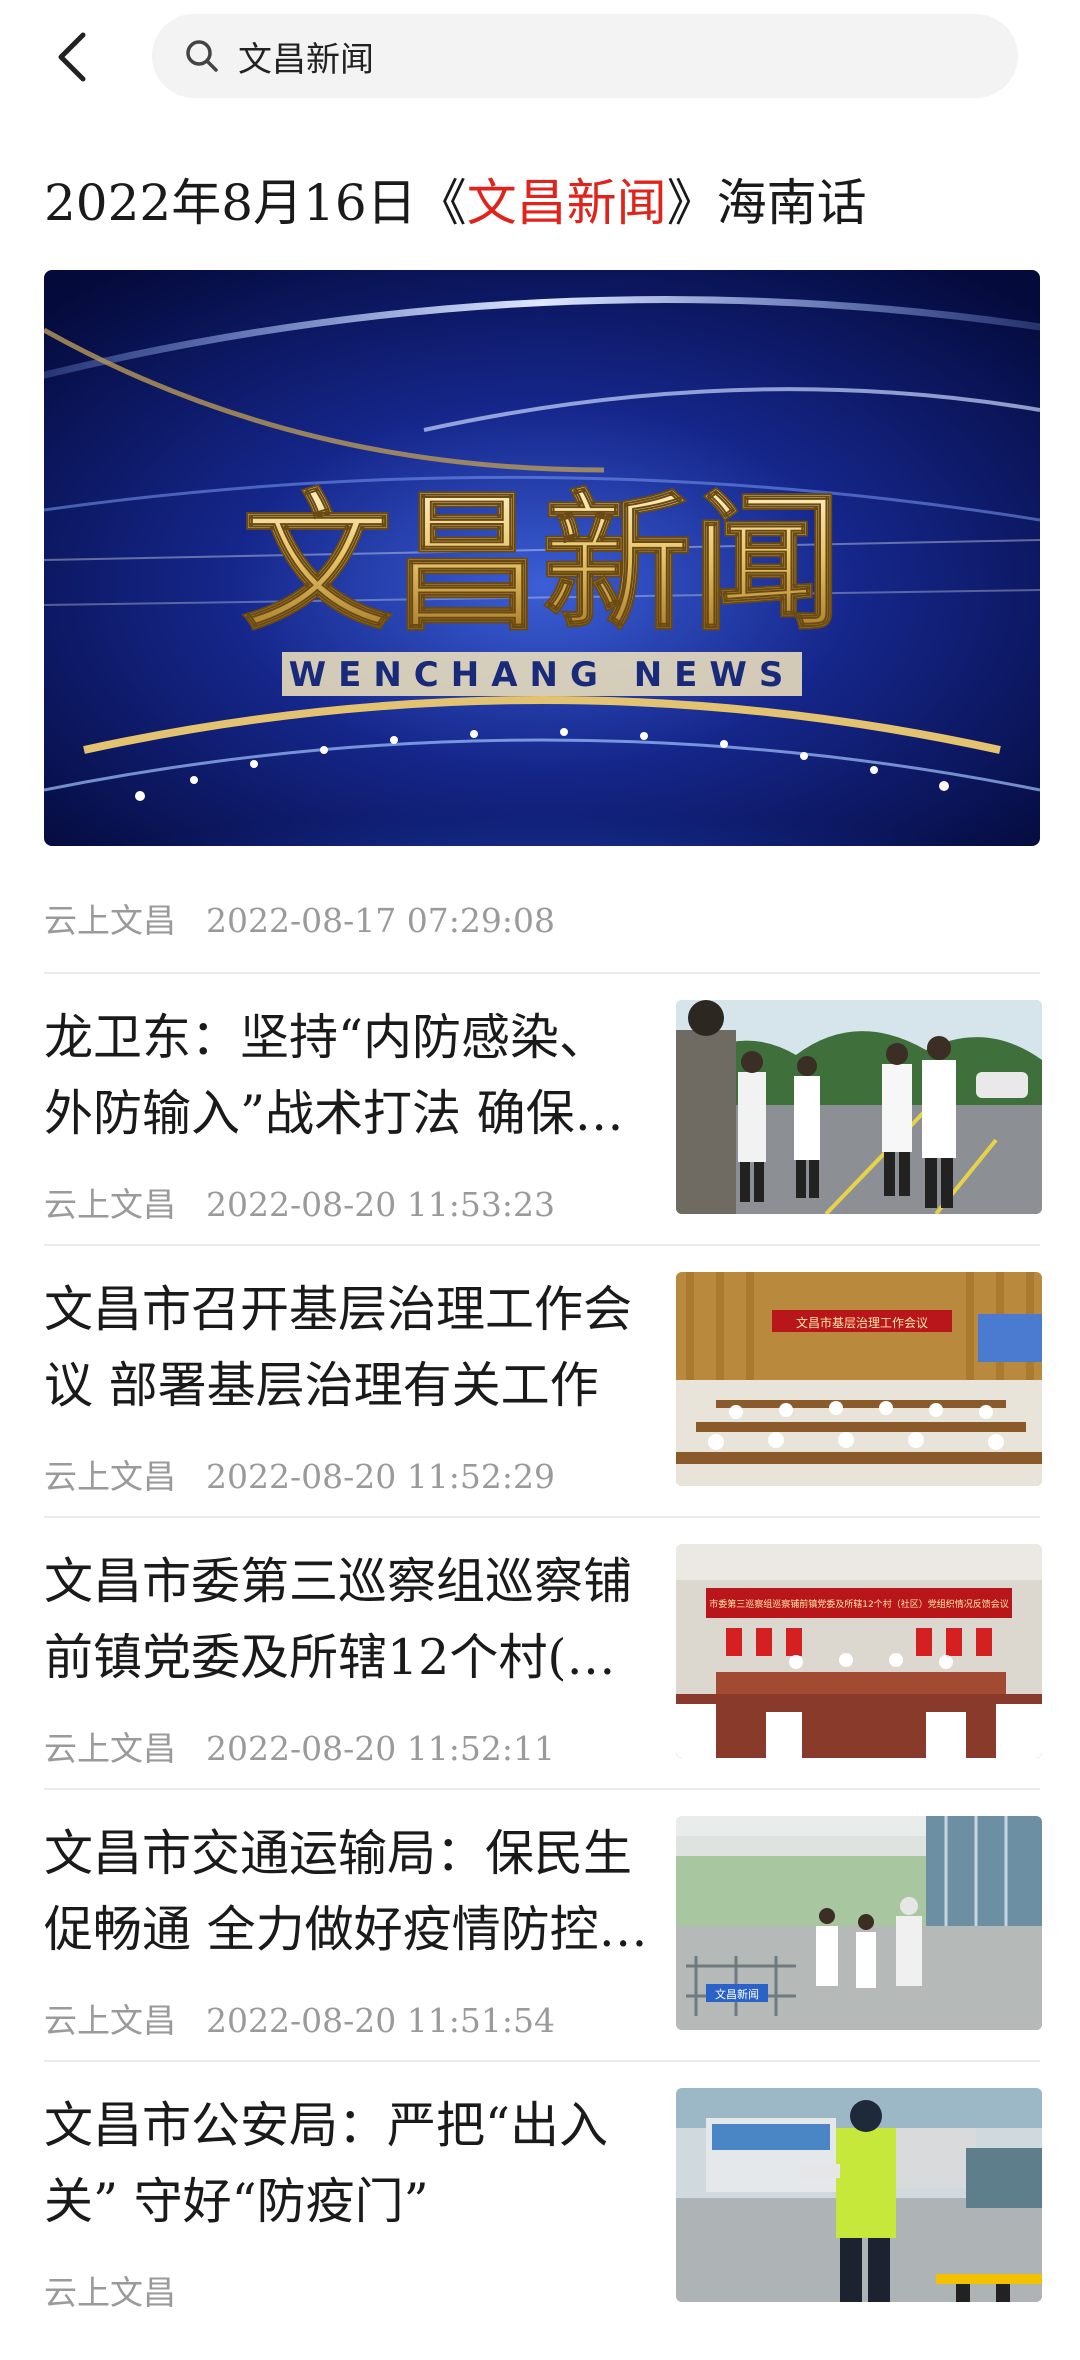  Describe the element at coordinates (338, 1347) in the screenshot. I see `news-title: 文昌市召开基层治理工作会议 部署基层治理有关工作` at that location.